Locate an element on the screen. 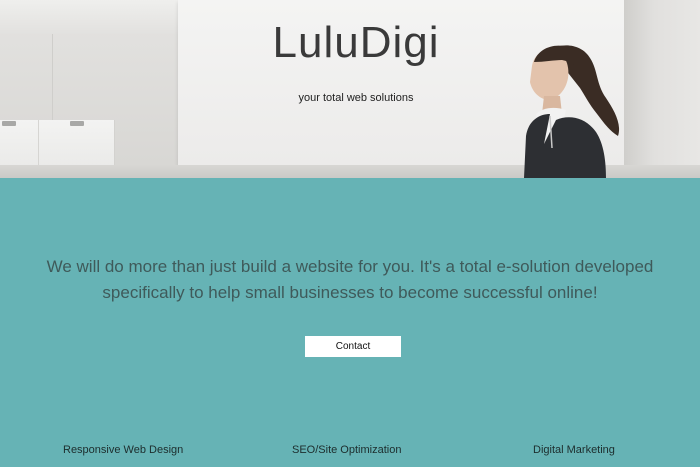  contact-button: Contact is located at coordinates (353, 346).